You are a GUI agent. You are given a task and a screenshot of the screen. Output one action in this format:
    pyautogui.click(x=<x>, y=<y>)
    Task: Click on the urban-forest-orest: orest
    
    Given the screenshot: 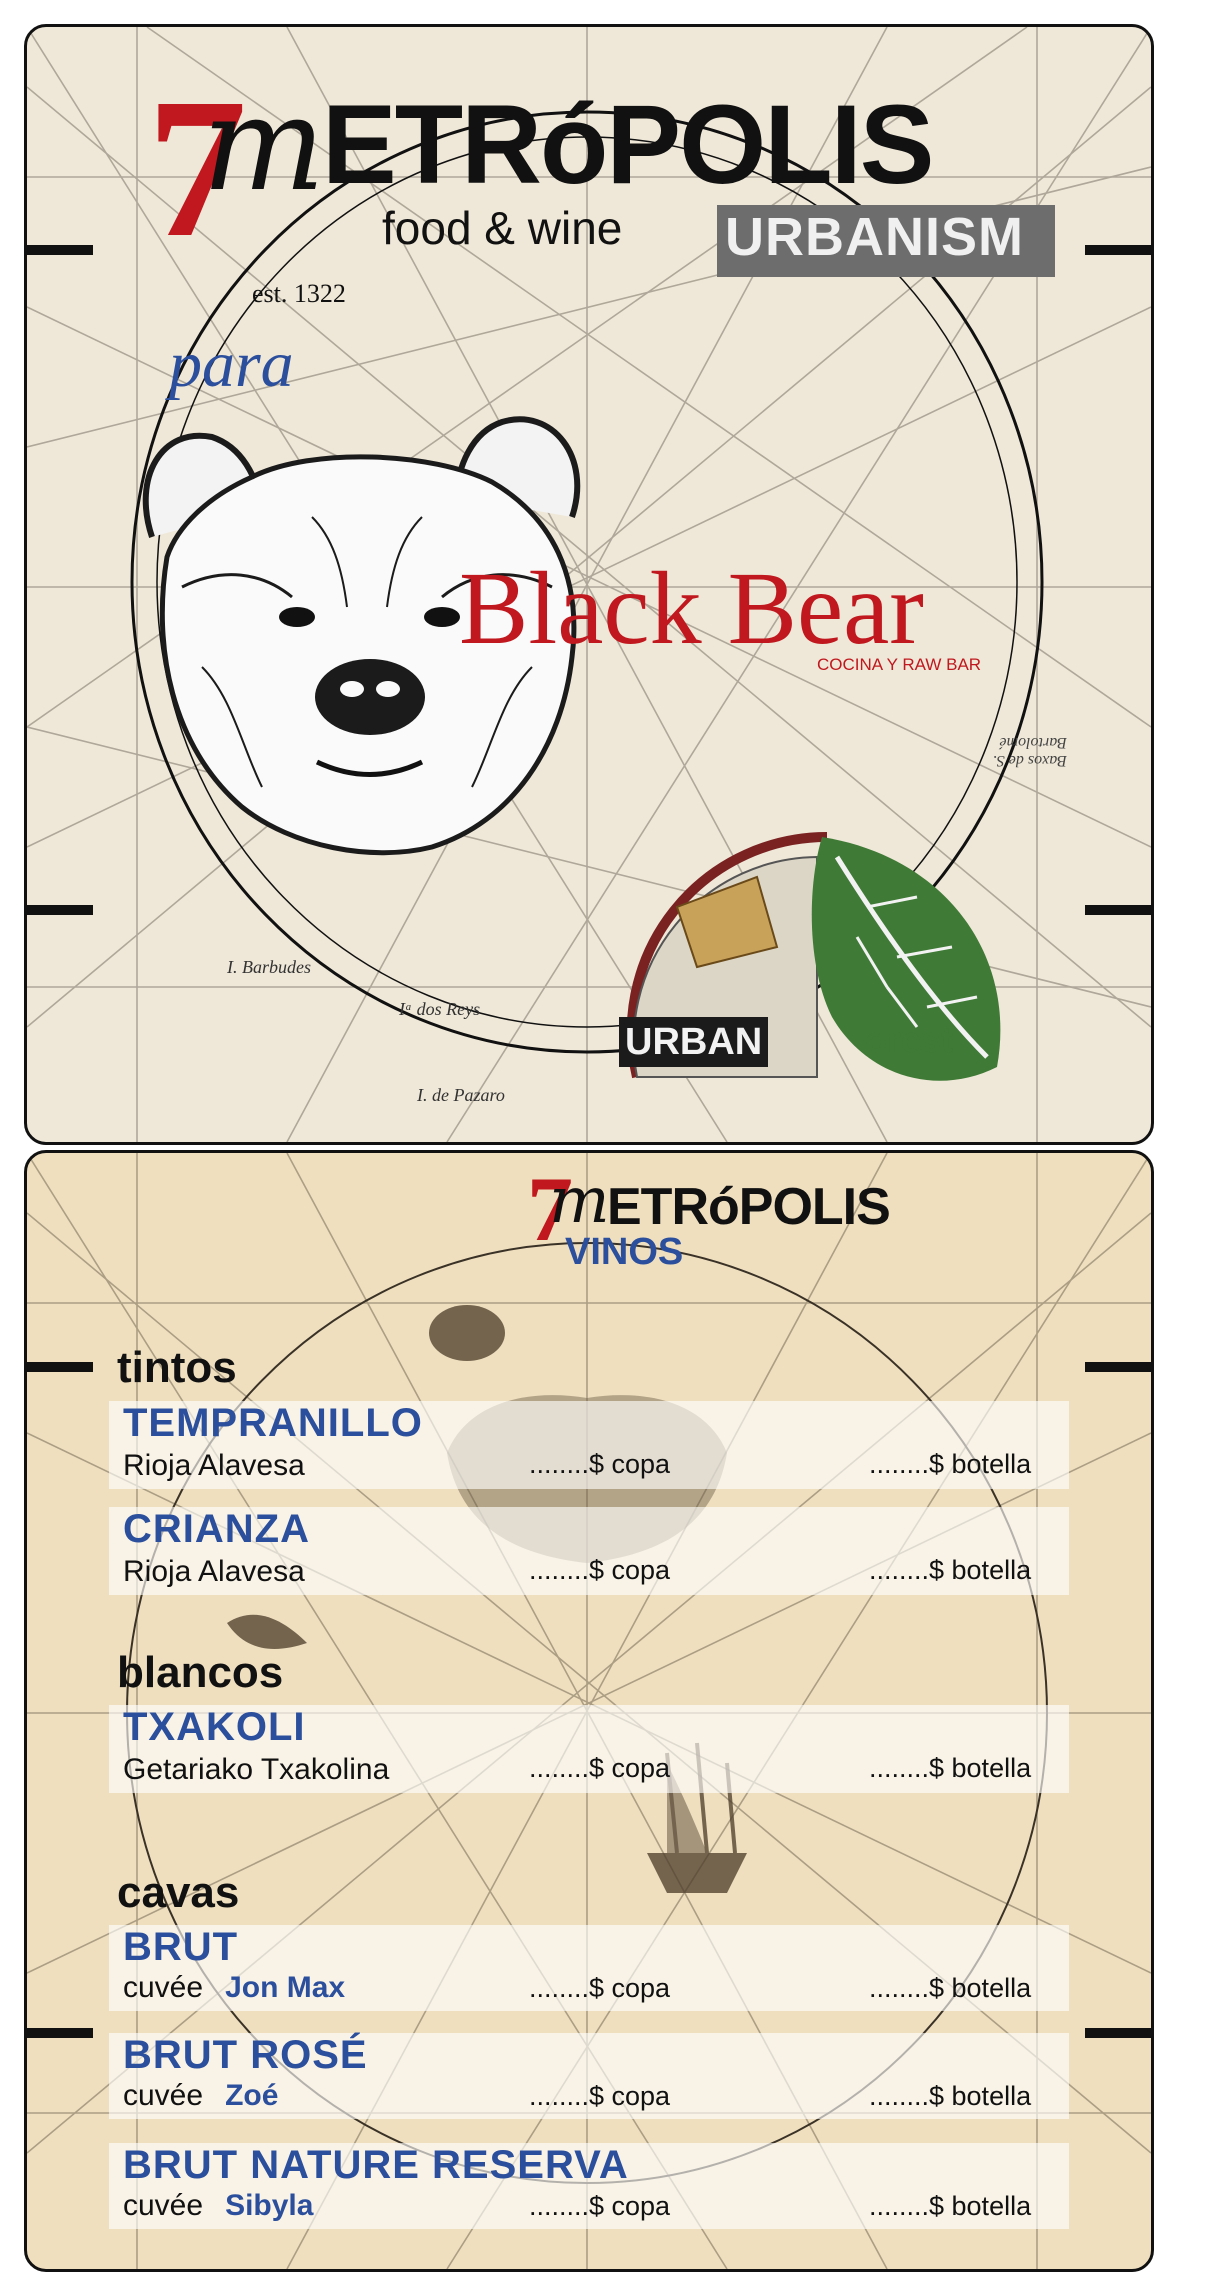 What is the action you would take?
    pyautogui.click(x=909, y=1039)
    